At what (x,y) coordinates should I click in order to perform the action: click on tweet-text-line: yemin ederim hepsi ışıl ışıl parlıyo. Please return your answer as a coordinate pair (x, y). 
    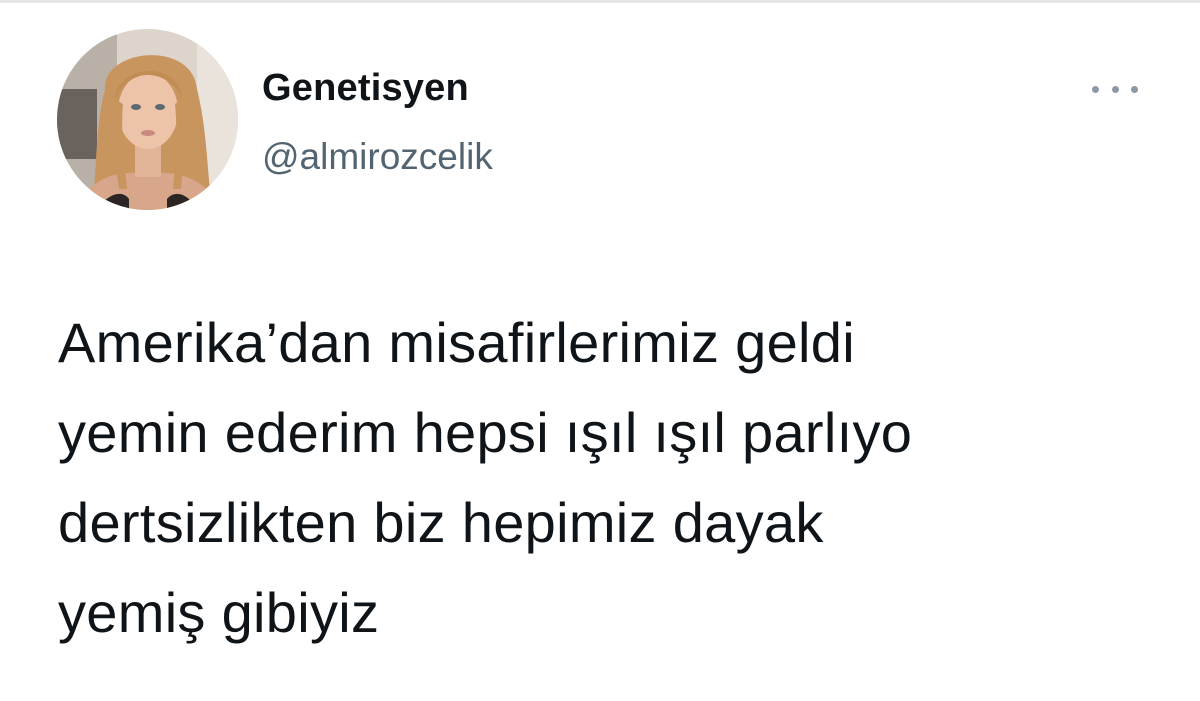
    Looking at the image, I should click on (485, 432).